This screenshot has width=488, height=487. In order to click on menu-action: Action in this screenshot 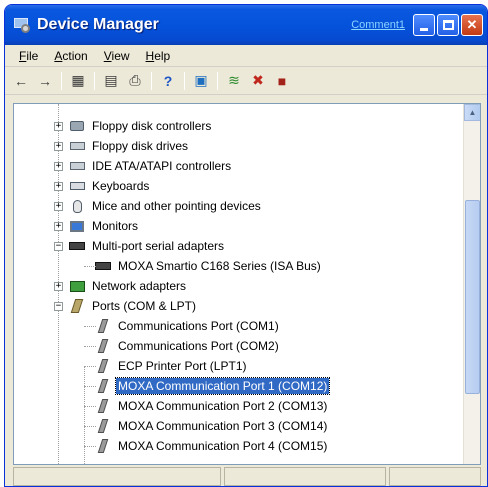, I will do `click(70, 56)`.